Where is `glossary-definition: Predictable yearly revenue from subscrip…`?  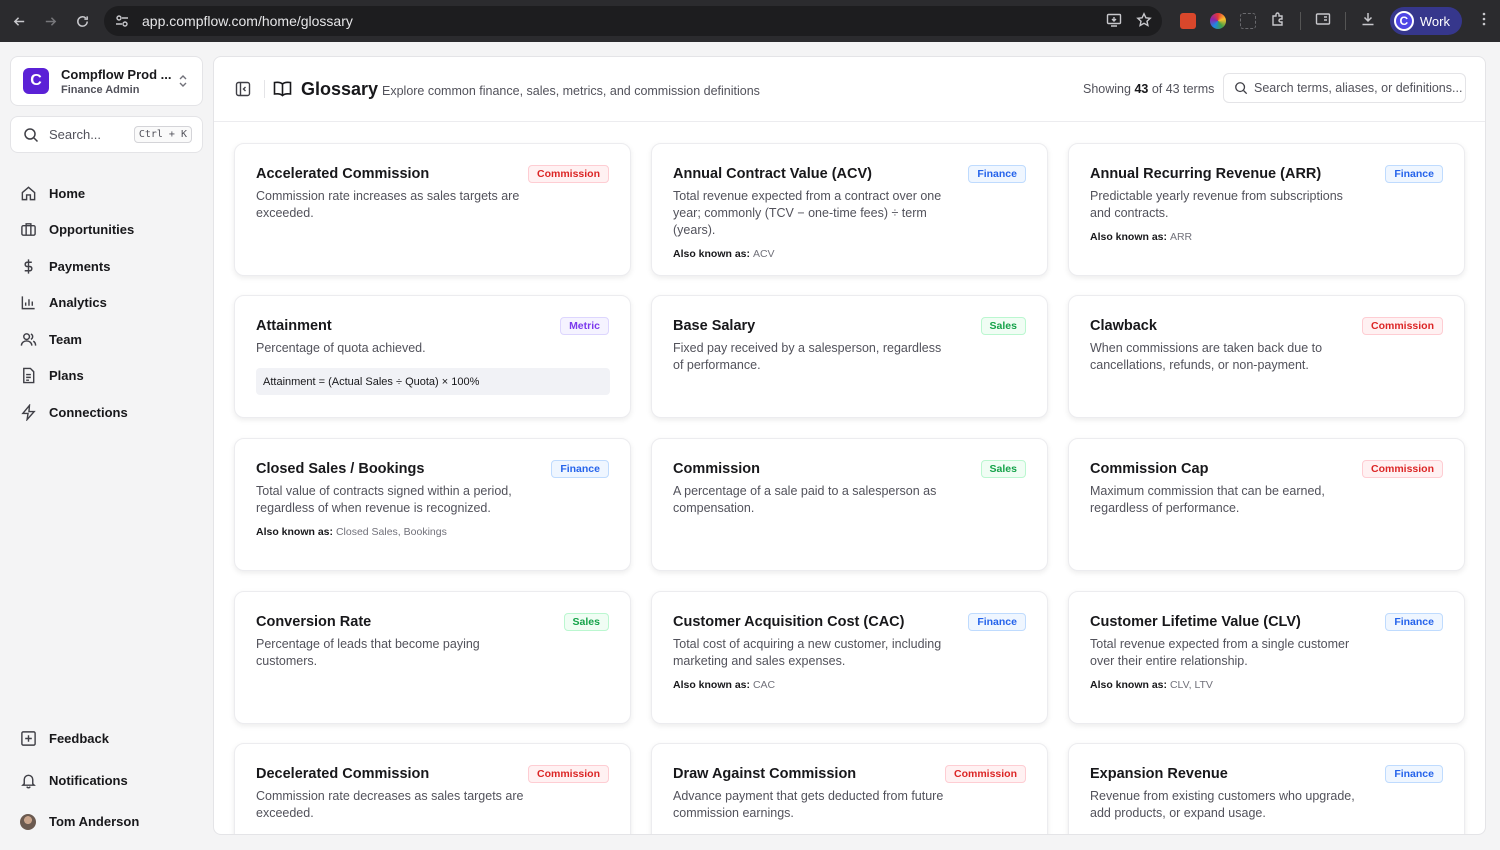
glossary-definition: Predictable yearly revenue from subscrip… is located at coordinates (1216, 204).